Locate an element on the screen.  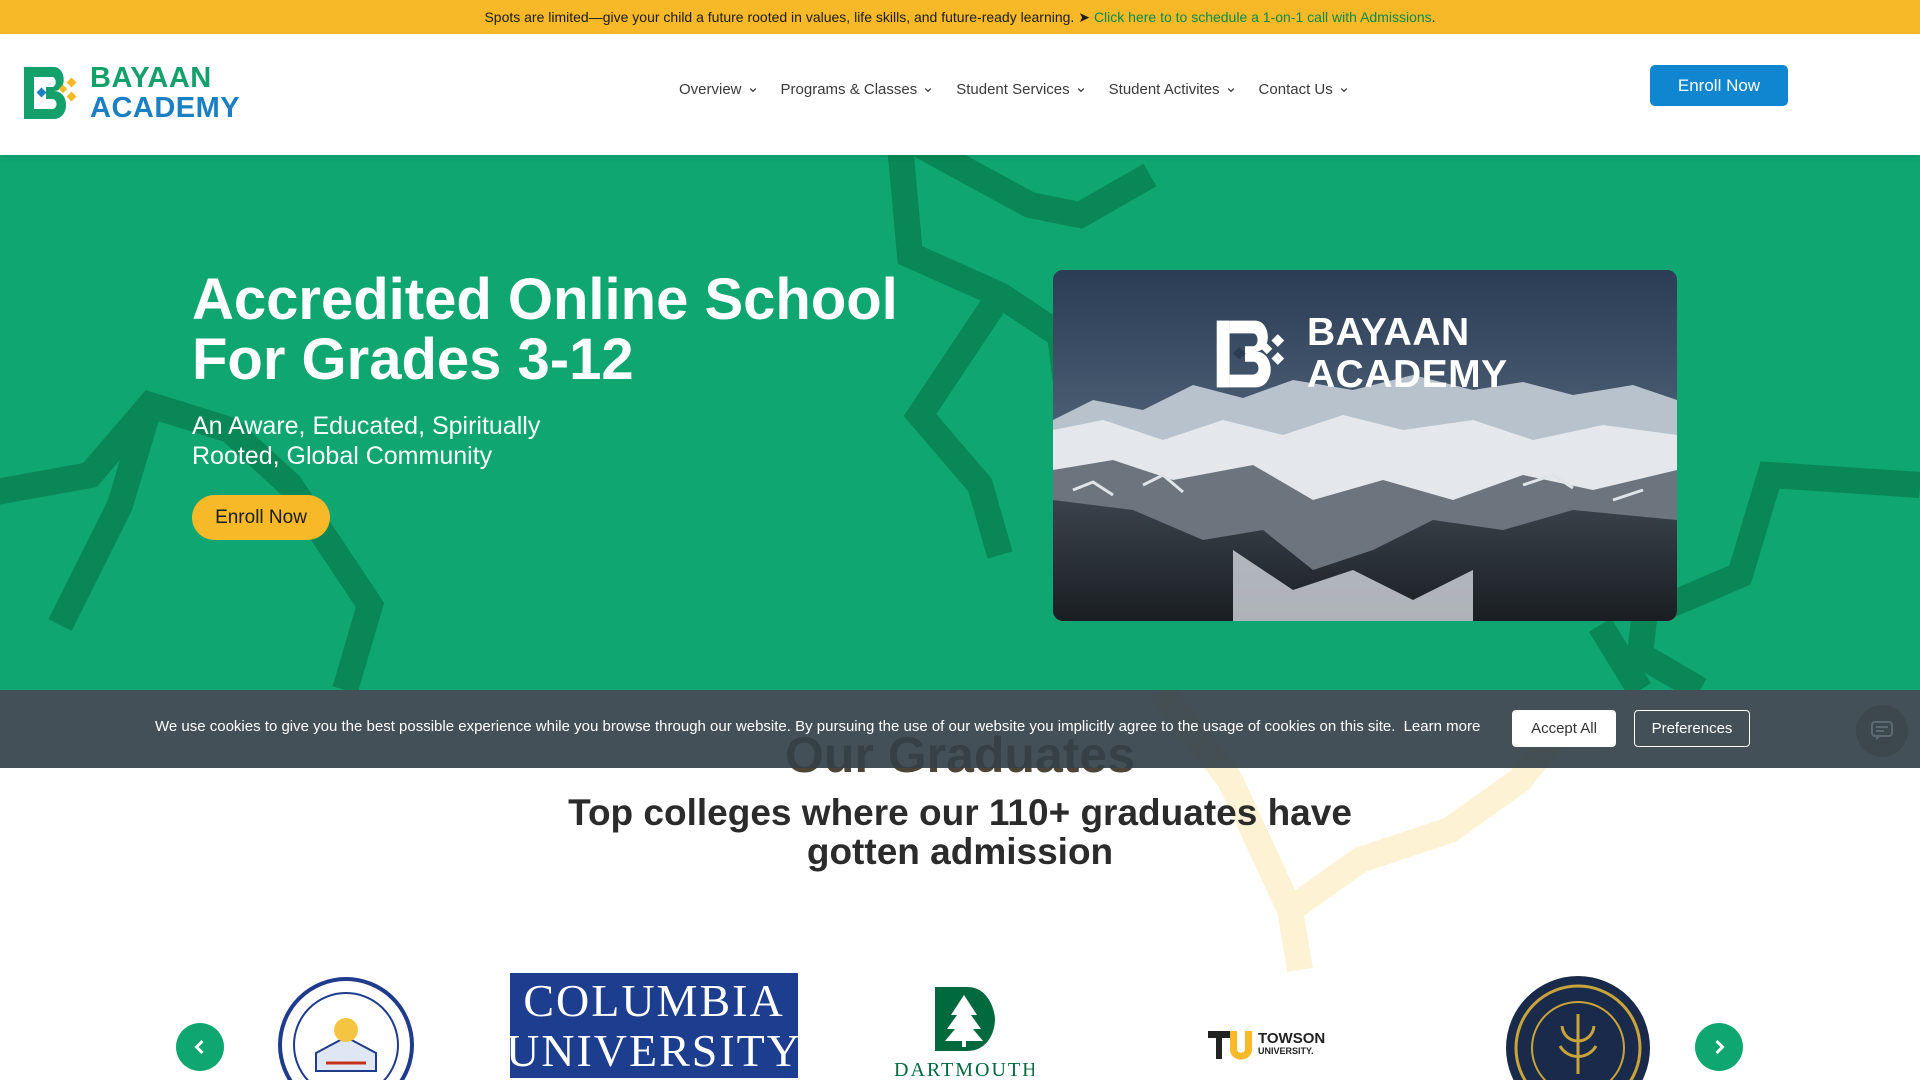
video-logo-line1: BAYAAN is located at coordinates (1388, 332).